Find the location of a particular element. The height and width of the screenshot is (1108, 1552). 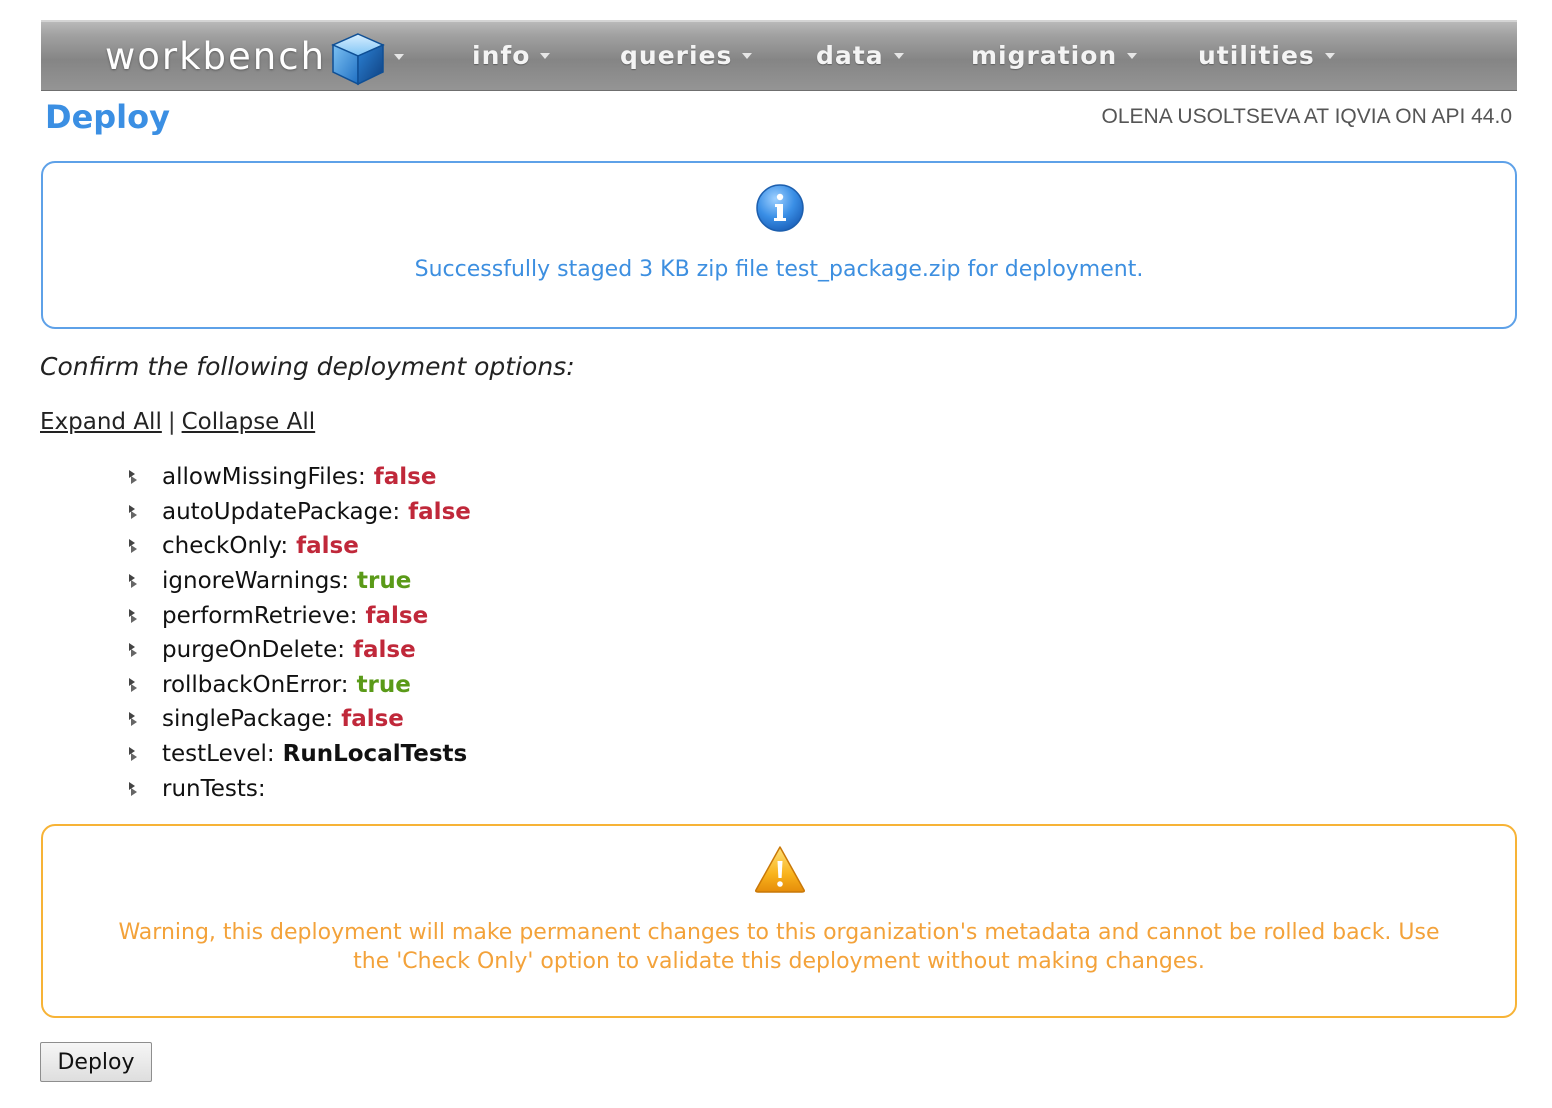

option-rollback-on-error: rollbackOnError: true is located at coordinates (298, 685).